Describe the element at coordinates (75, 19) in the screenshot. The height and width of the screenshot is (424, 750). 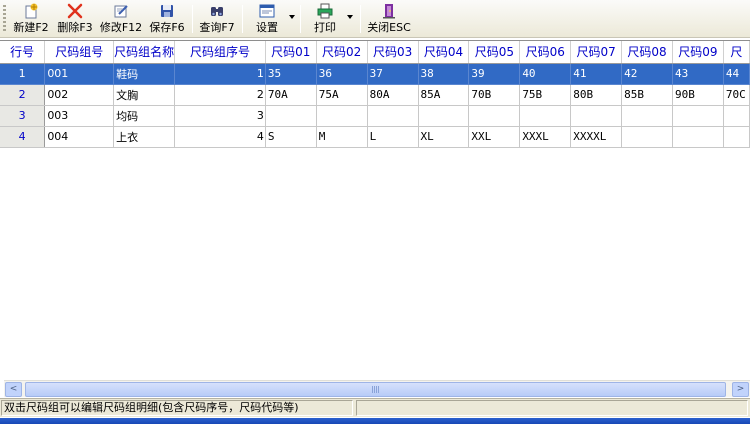
I see `delete-button: 删除F3` at that location.